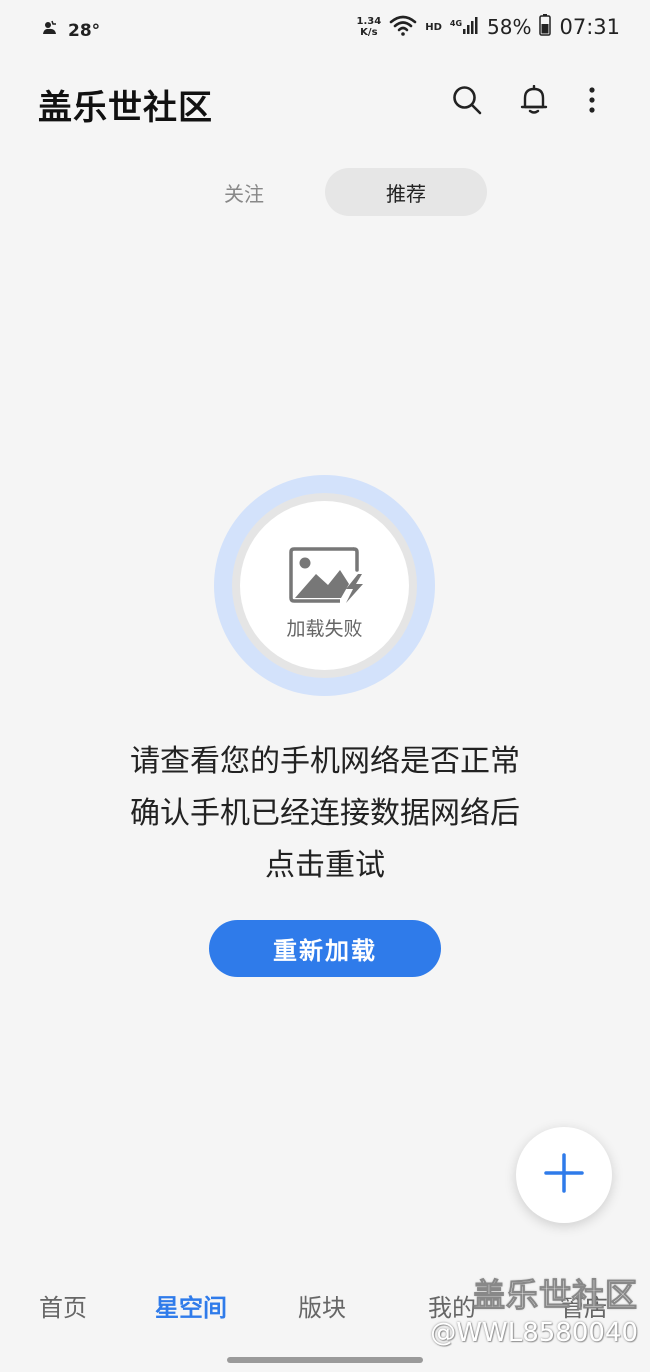 The width and height of the screenshot is (650, 1372). Describe the element at coordinates (369, 21) in the screenshot. I see `net-speed-value: 1.34` at that location.